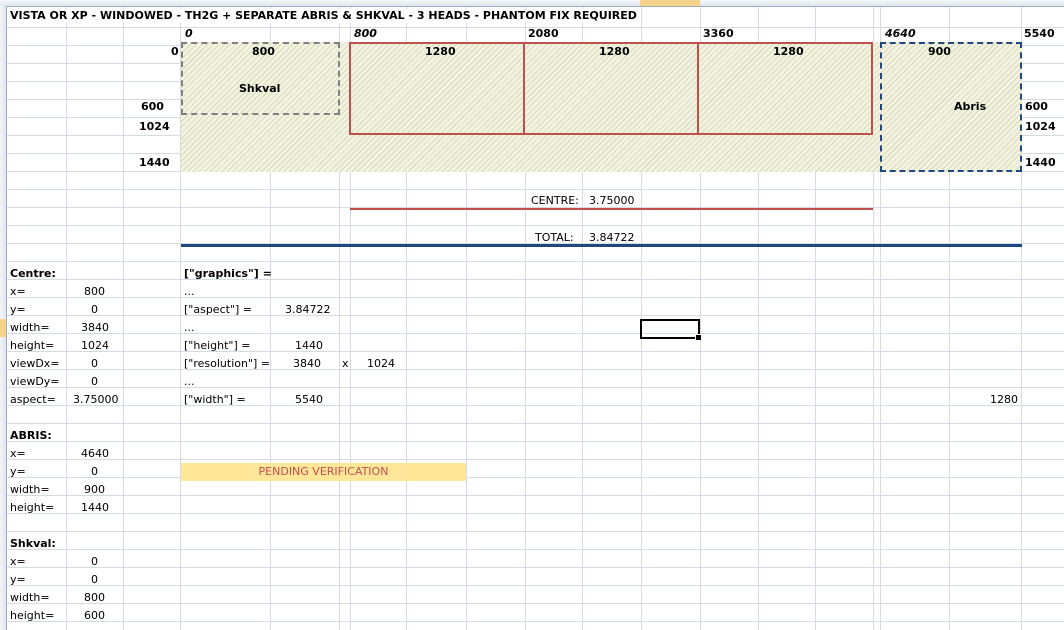  Describe the element at coordinates (18, 472) in the screenshot. I see `abris-row-label: y=` at that location.